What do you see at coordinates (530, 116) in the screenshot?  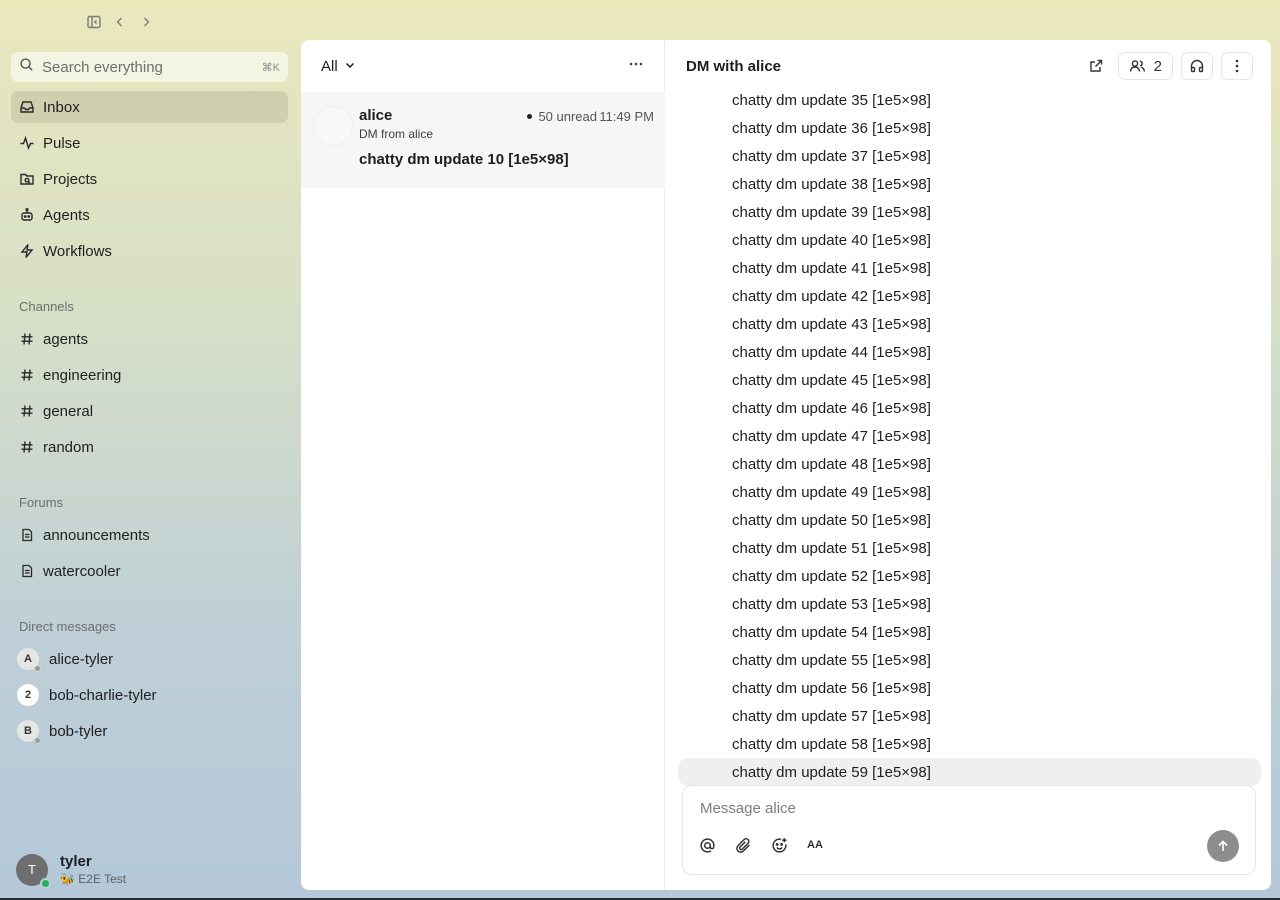 I see `unread-dot` at bounding box center [530, 116].